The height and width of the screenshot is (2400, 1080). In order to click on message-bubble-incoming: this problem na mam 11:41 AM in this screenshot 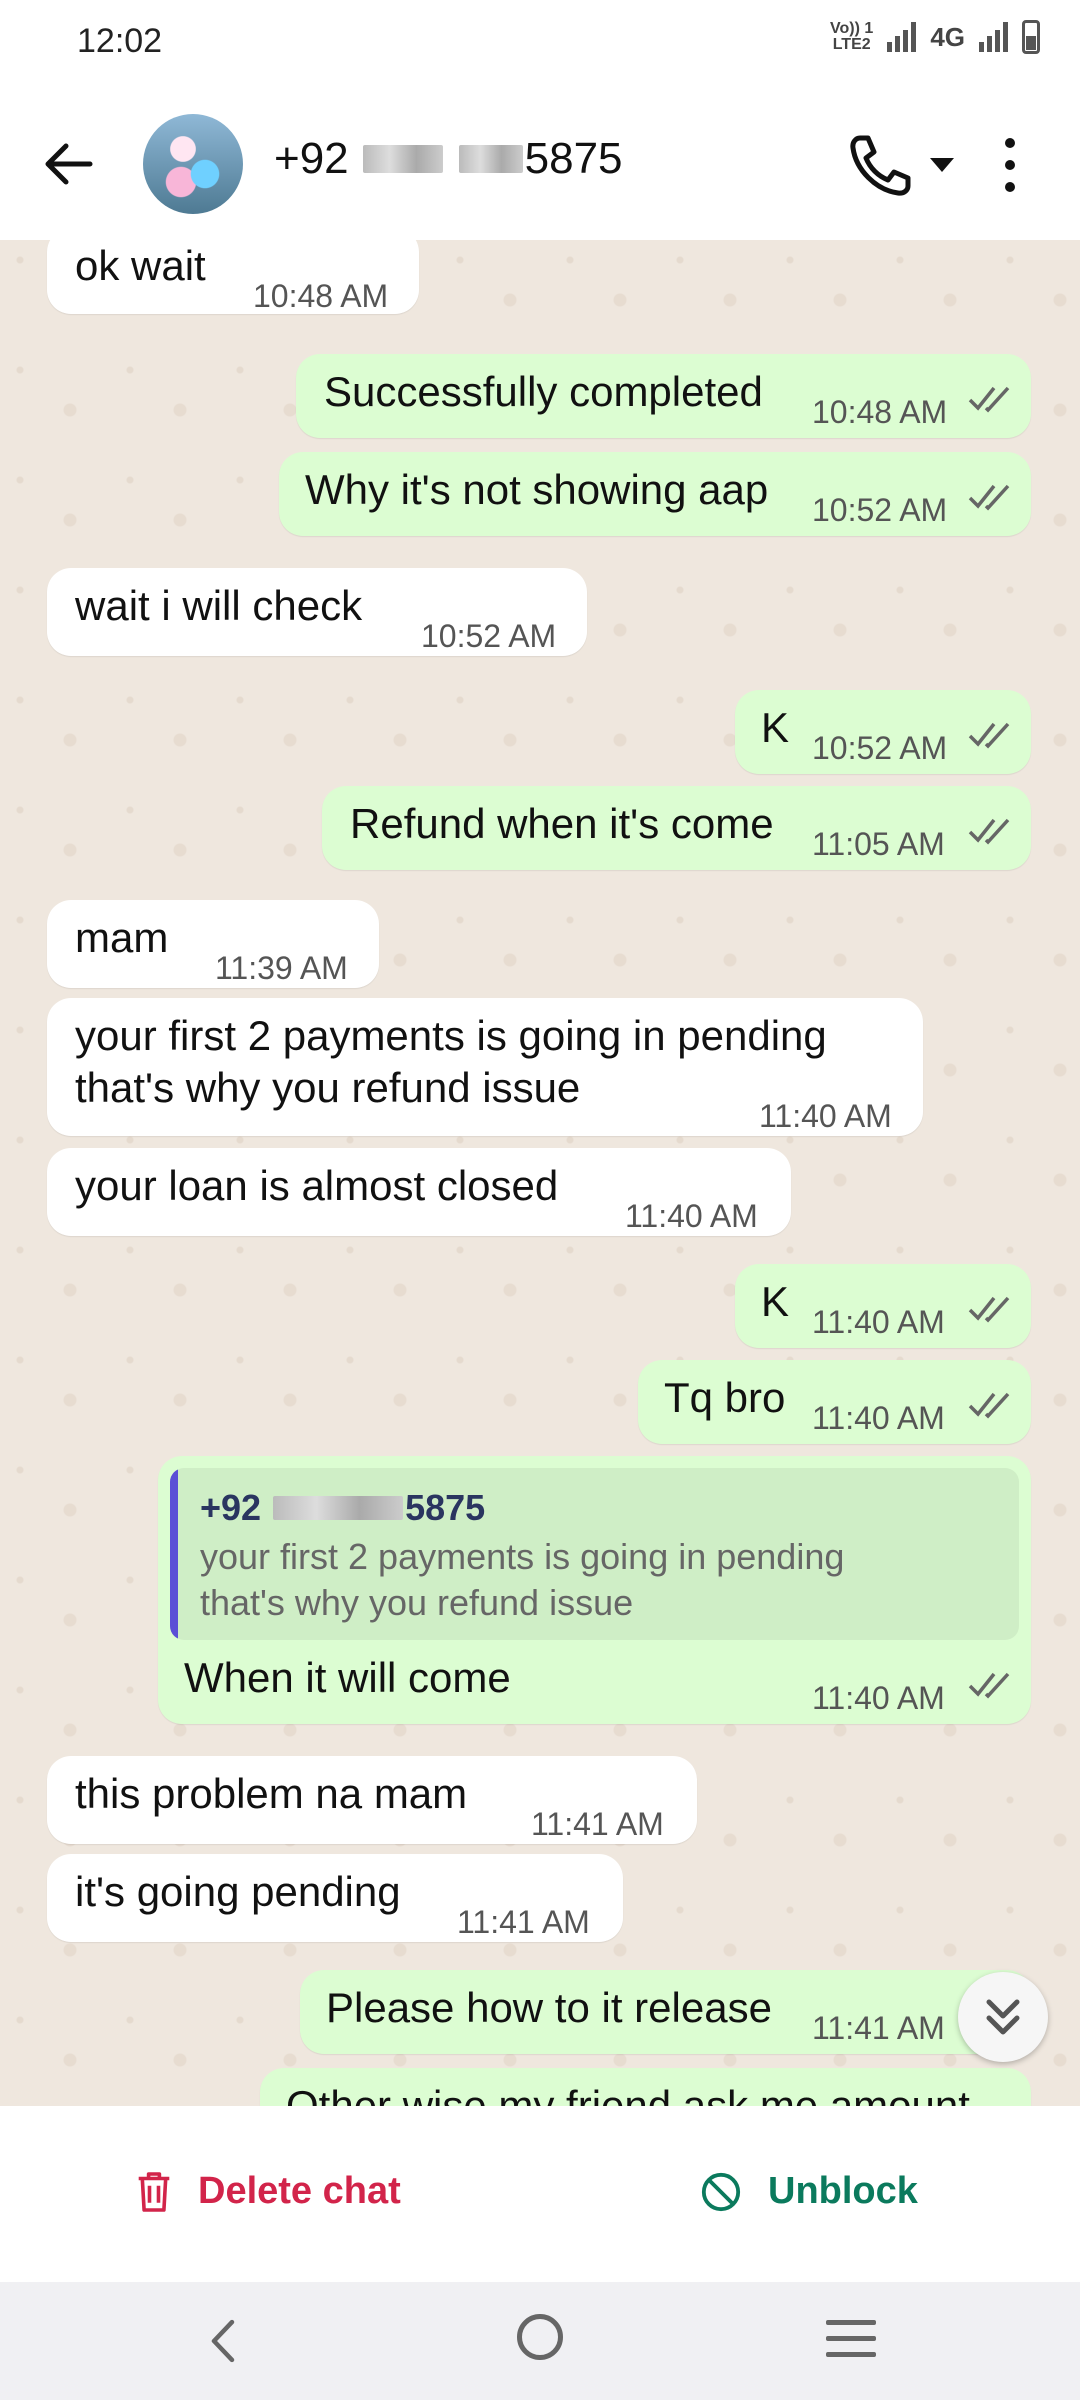, I will do `click(372, 1800)`.